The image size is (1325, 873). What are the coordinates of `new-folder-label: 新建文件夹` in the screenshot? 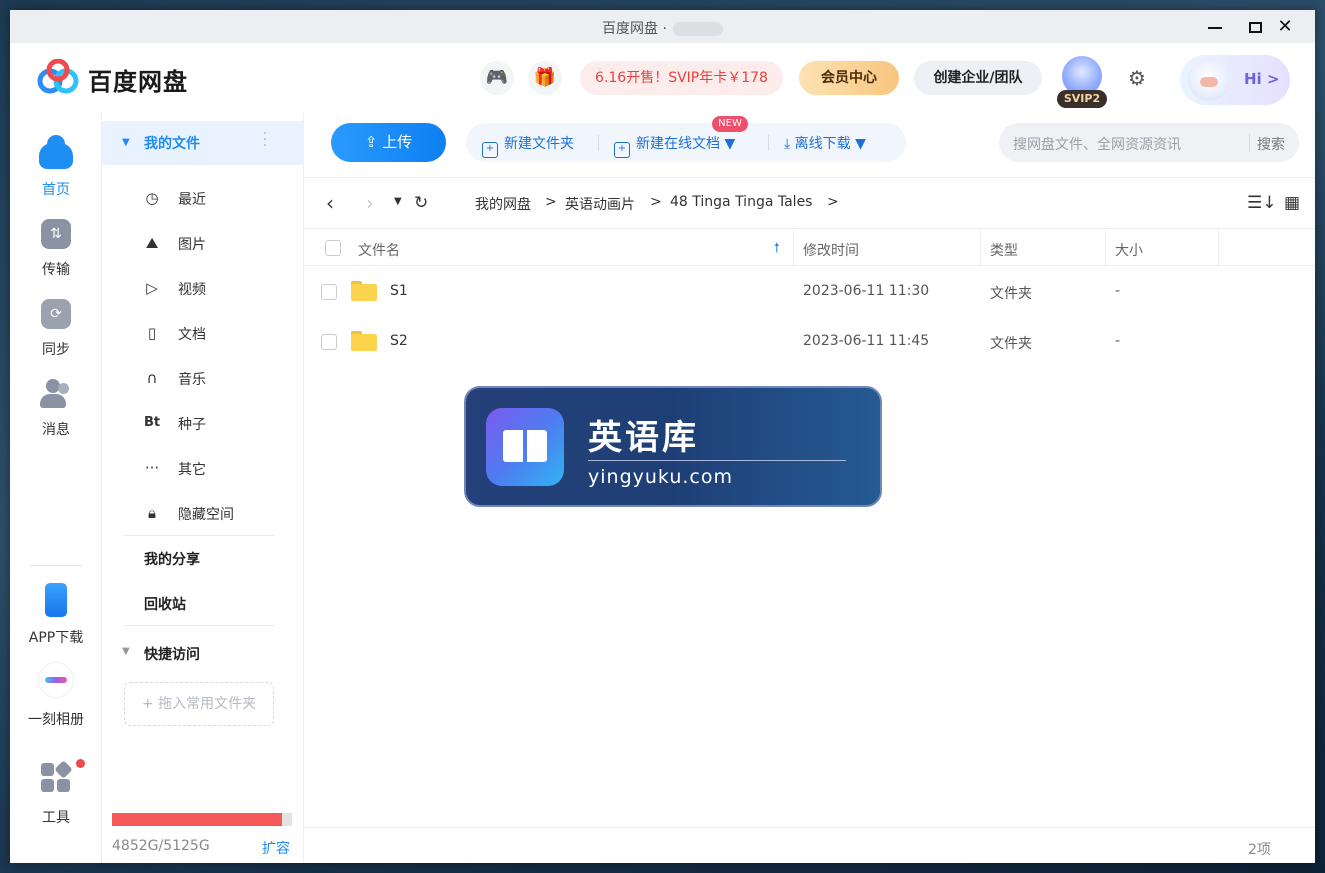 It's located at (539, 144).